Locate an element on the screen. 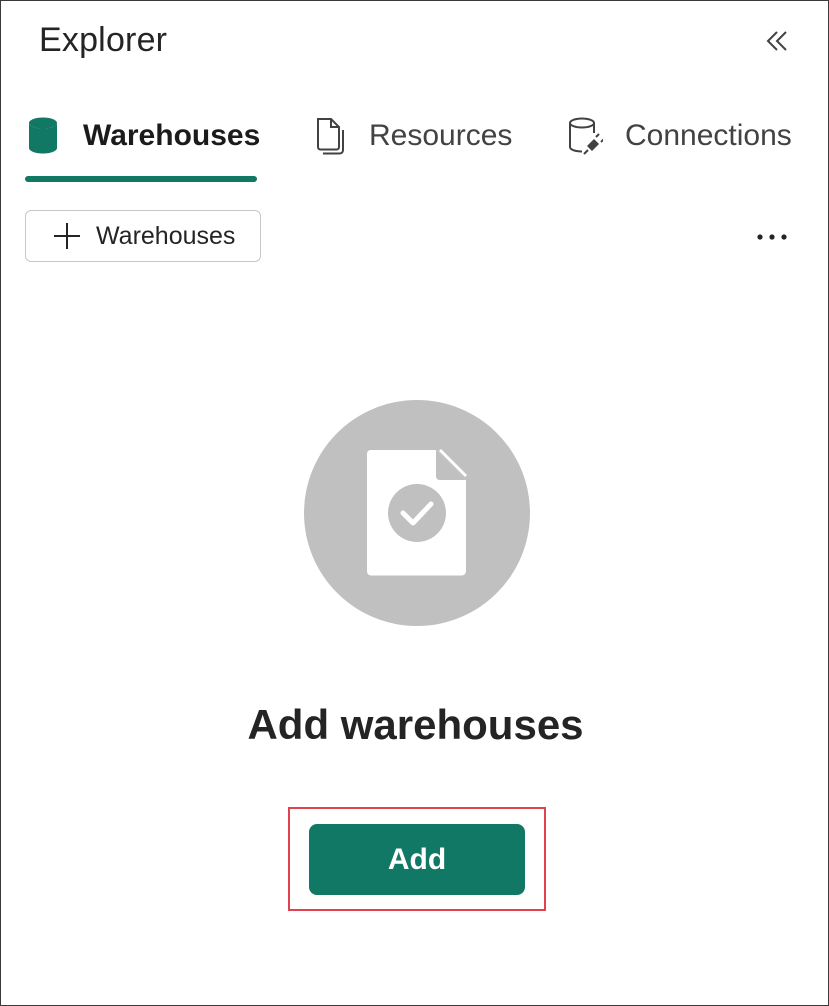  tab-connections-label: Connections is located at coordinates (708, 135).